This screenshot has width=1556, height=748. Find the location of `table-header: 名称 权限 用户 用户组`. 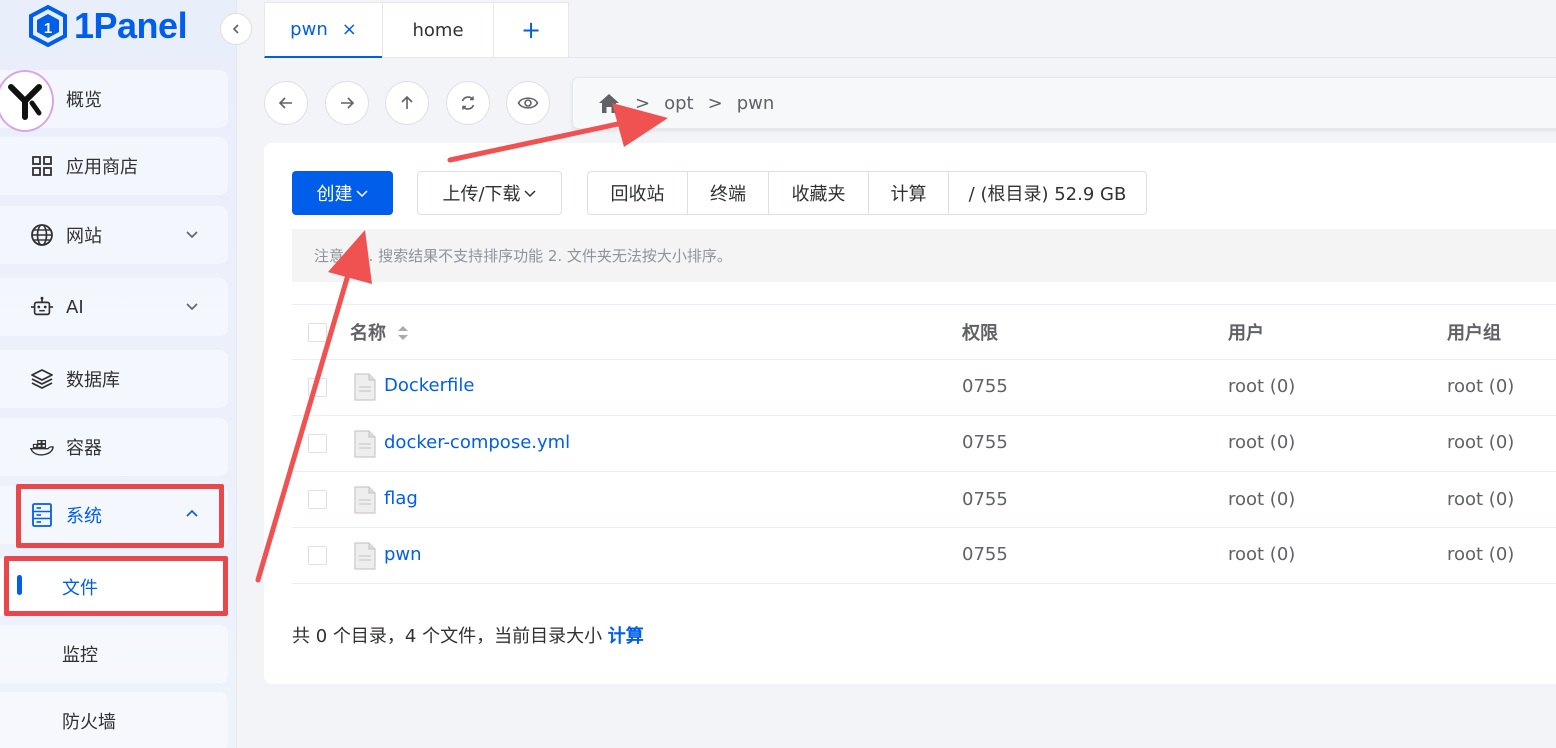

table-header: 名称 权限 用户 用户组 is located at coordinates (924, 332).